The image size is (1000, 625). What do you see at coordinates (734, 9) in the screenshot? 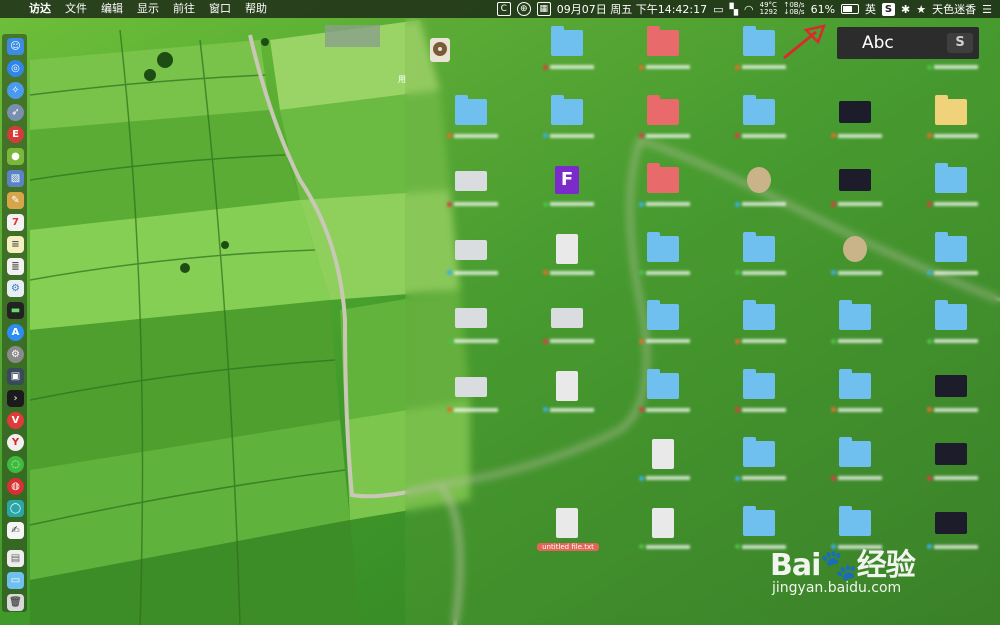
I see `grid-icon: ▚` at bounding box center [734, 9].